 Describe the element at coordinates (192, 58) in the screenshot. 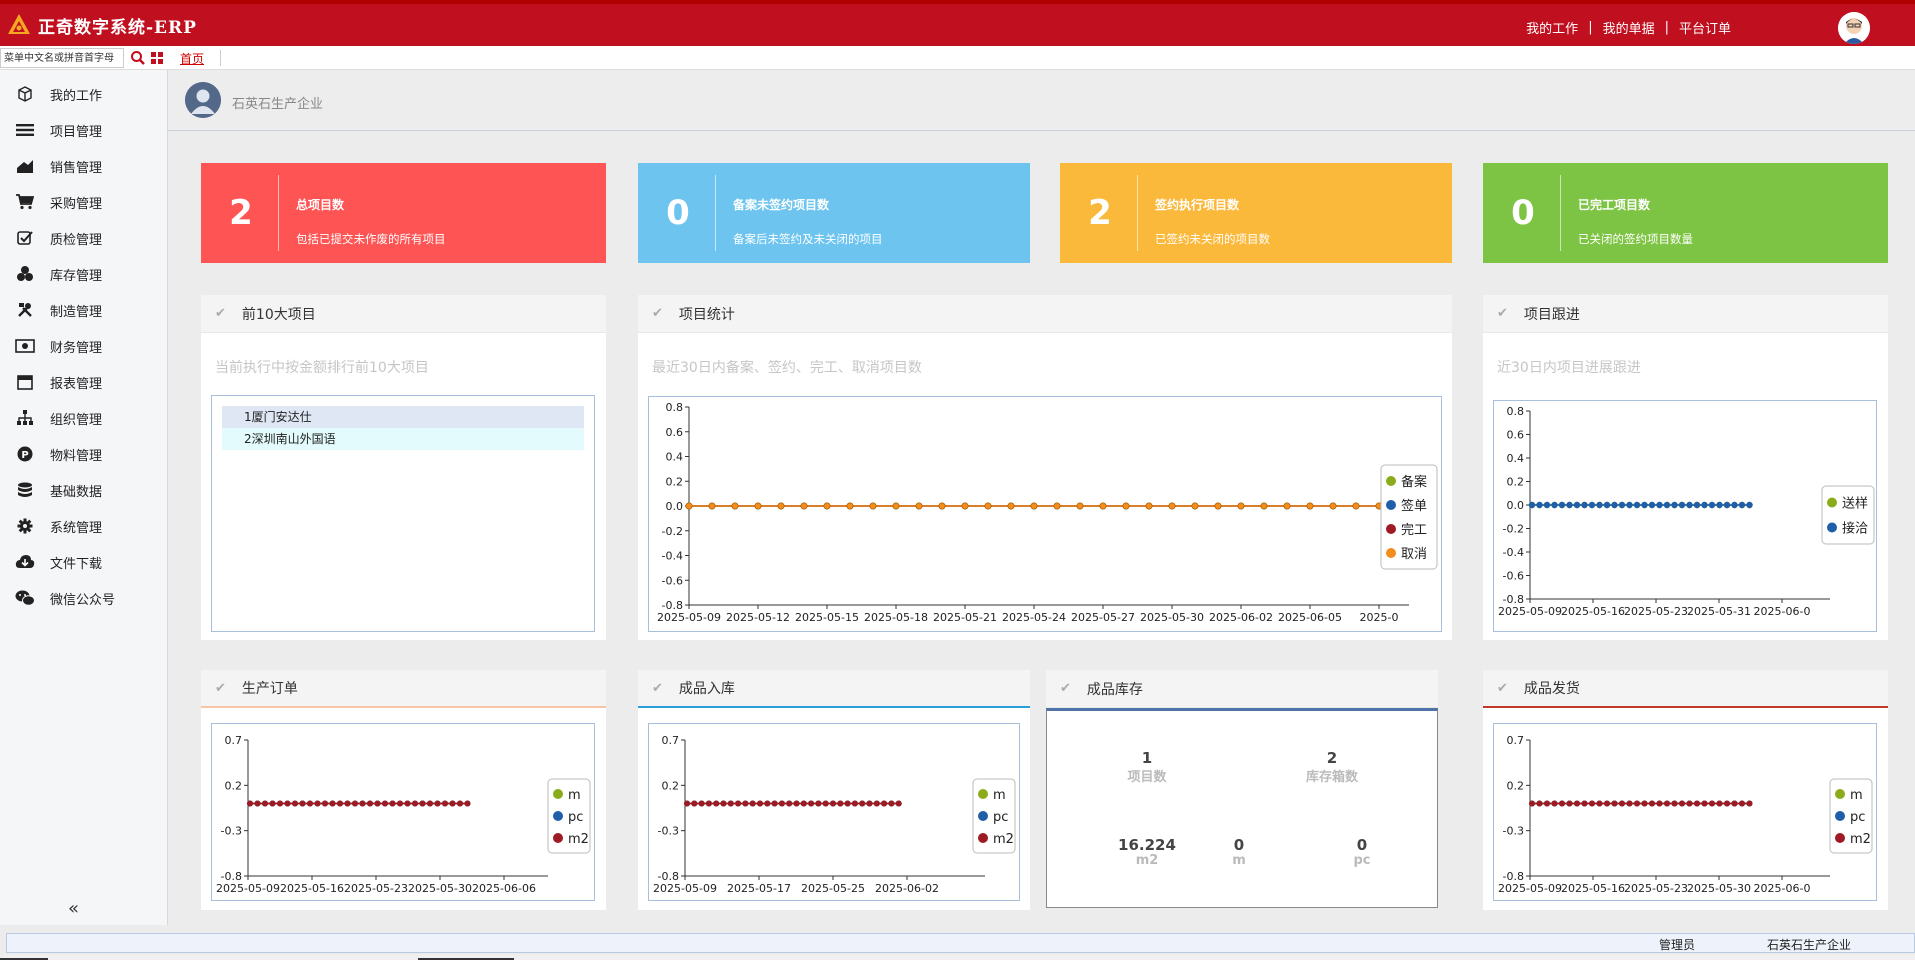

I see `tab-home: 首页` at that location.